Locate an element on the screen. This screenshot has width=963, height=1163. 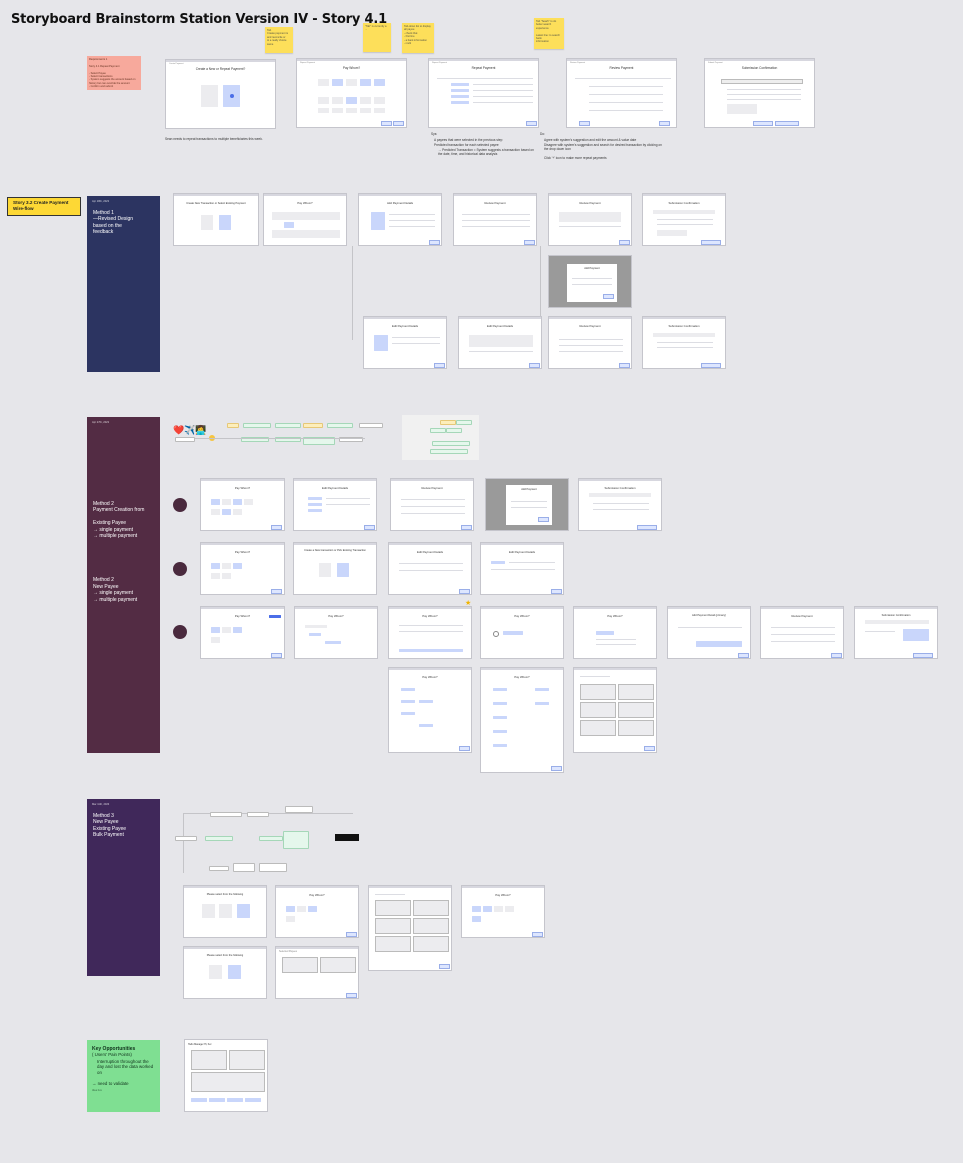
method-3-flow is located at coordinates (267, 840).